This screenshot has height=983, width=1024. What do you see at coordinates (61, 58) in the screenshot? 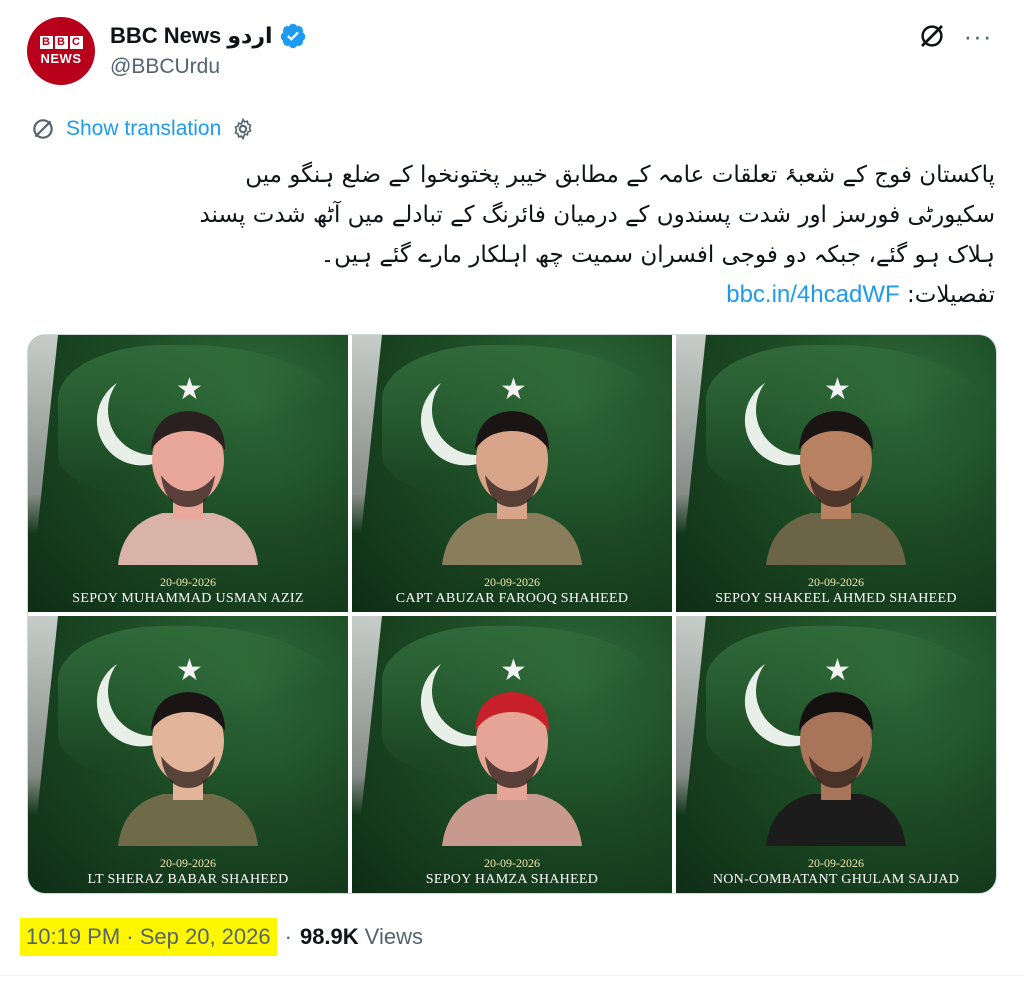
I see `bbc-logo-word: NEWS` at bounding box center [61, 58].